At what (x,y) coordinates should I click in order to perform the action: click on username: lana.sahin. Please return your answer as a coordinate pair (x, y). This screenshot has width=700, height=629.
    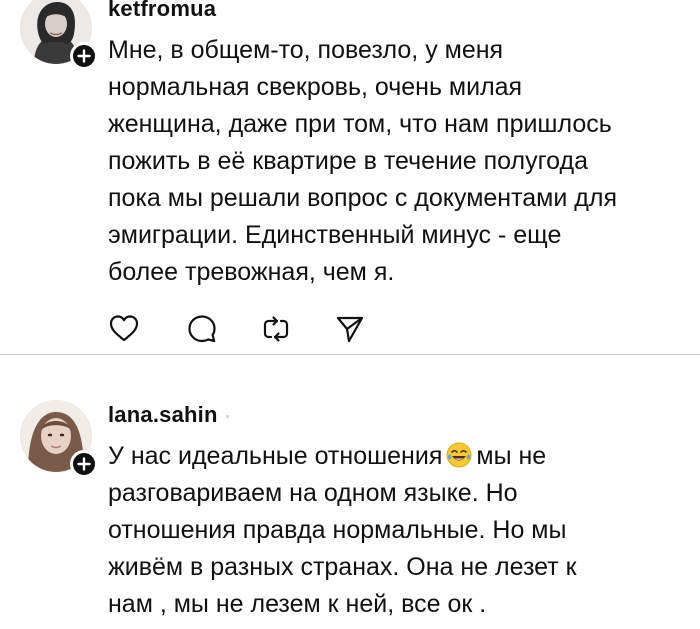
    Looking at the image, I should click on (168, 415).